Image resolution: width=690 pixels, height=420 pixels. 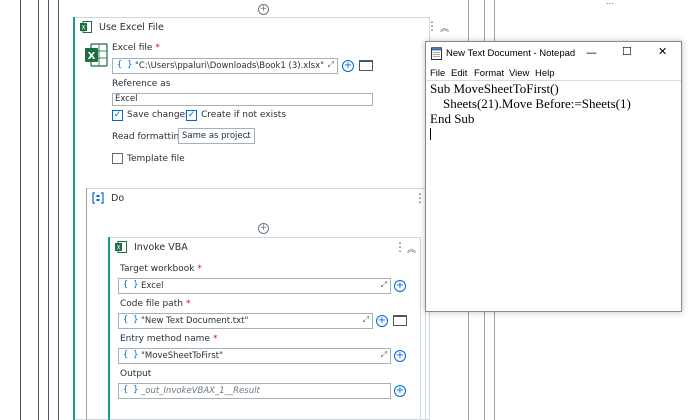 What do you see at coordinates (161, 247) in the screenshot?
I see `invoke-vba-title: Invoke VBA` at bounding box center [161, 247].